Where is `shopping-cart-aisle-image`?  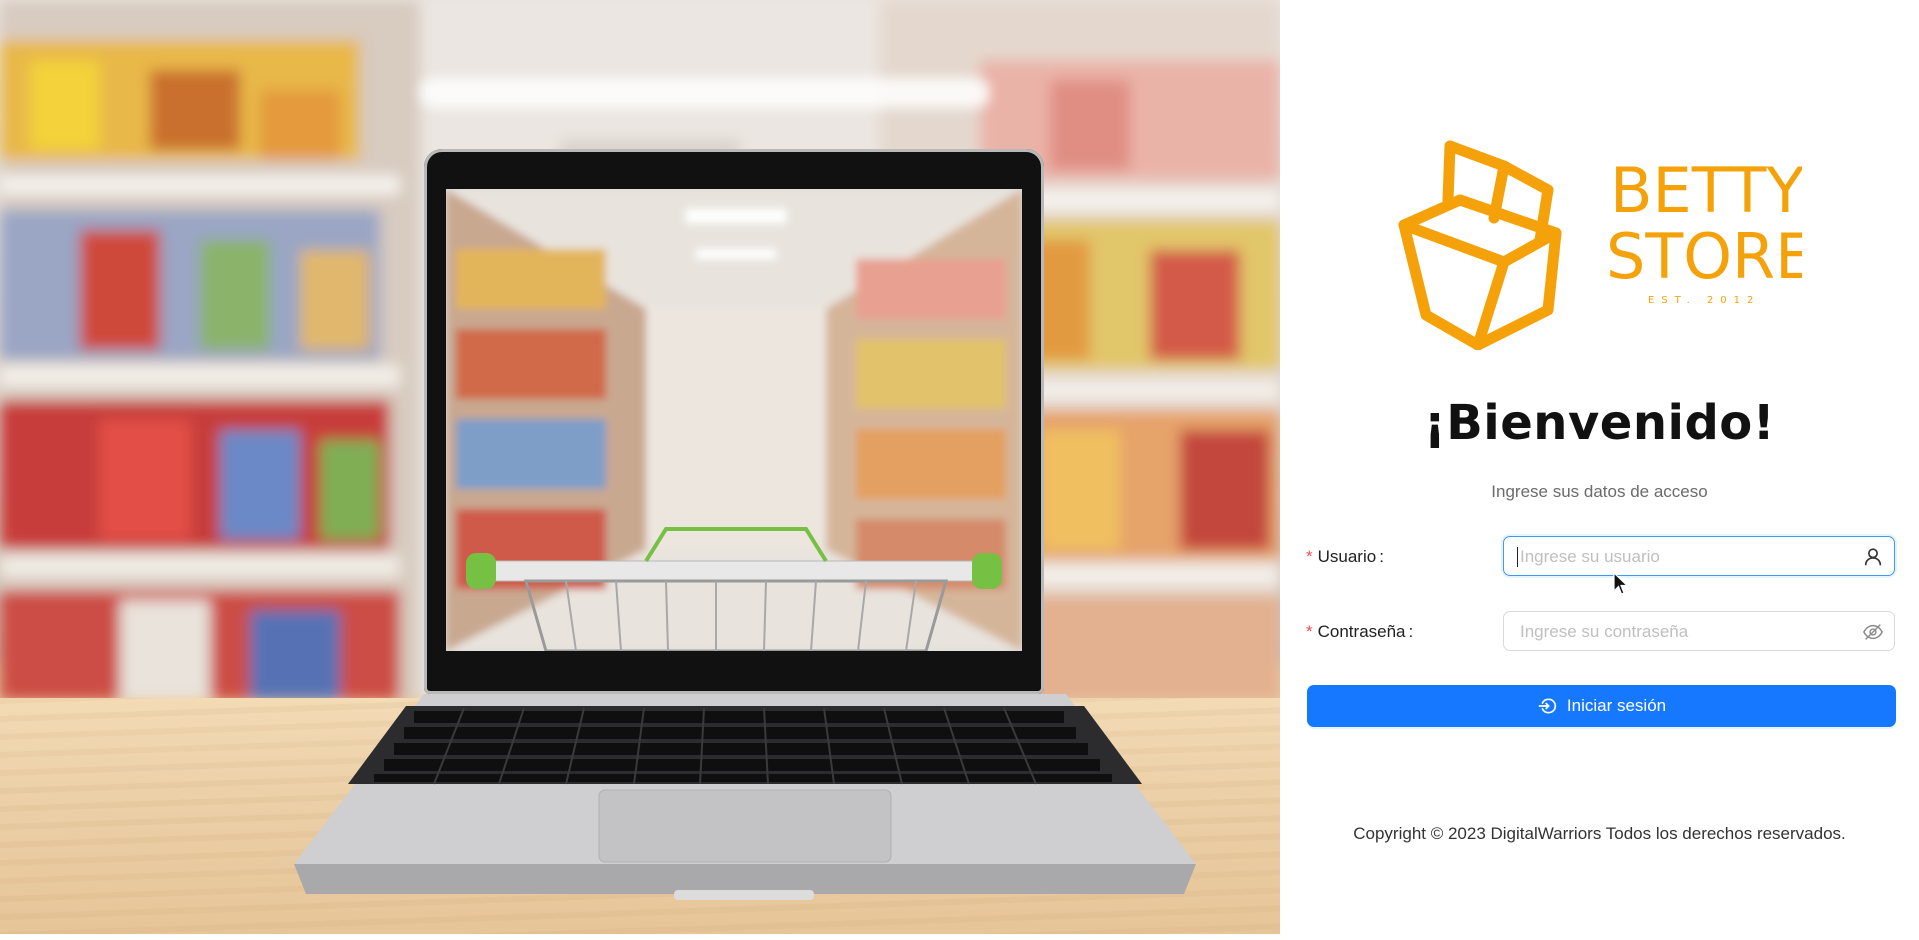 shopping-cart-aisle-image is located at coordinates (734, 420).